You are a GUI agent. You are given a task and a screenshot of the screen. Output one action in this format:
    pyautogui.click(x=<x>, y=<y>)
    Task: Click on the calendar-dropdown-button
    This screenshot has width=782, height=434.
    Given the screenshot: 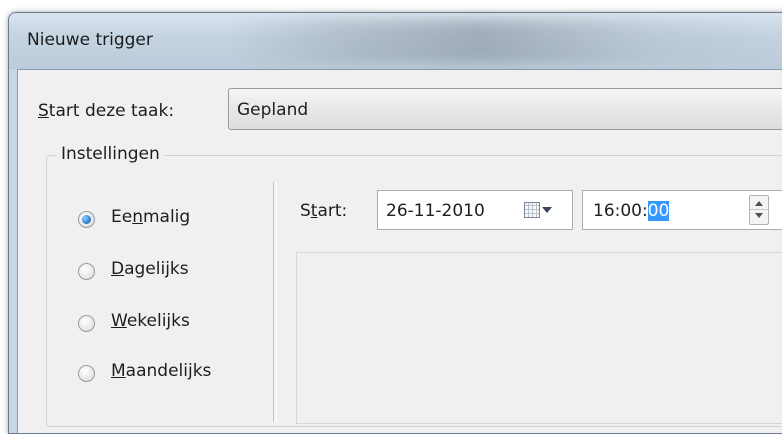 What is the action you would take?
    pyautogui.click(x=543, y=211)
    